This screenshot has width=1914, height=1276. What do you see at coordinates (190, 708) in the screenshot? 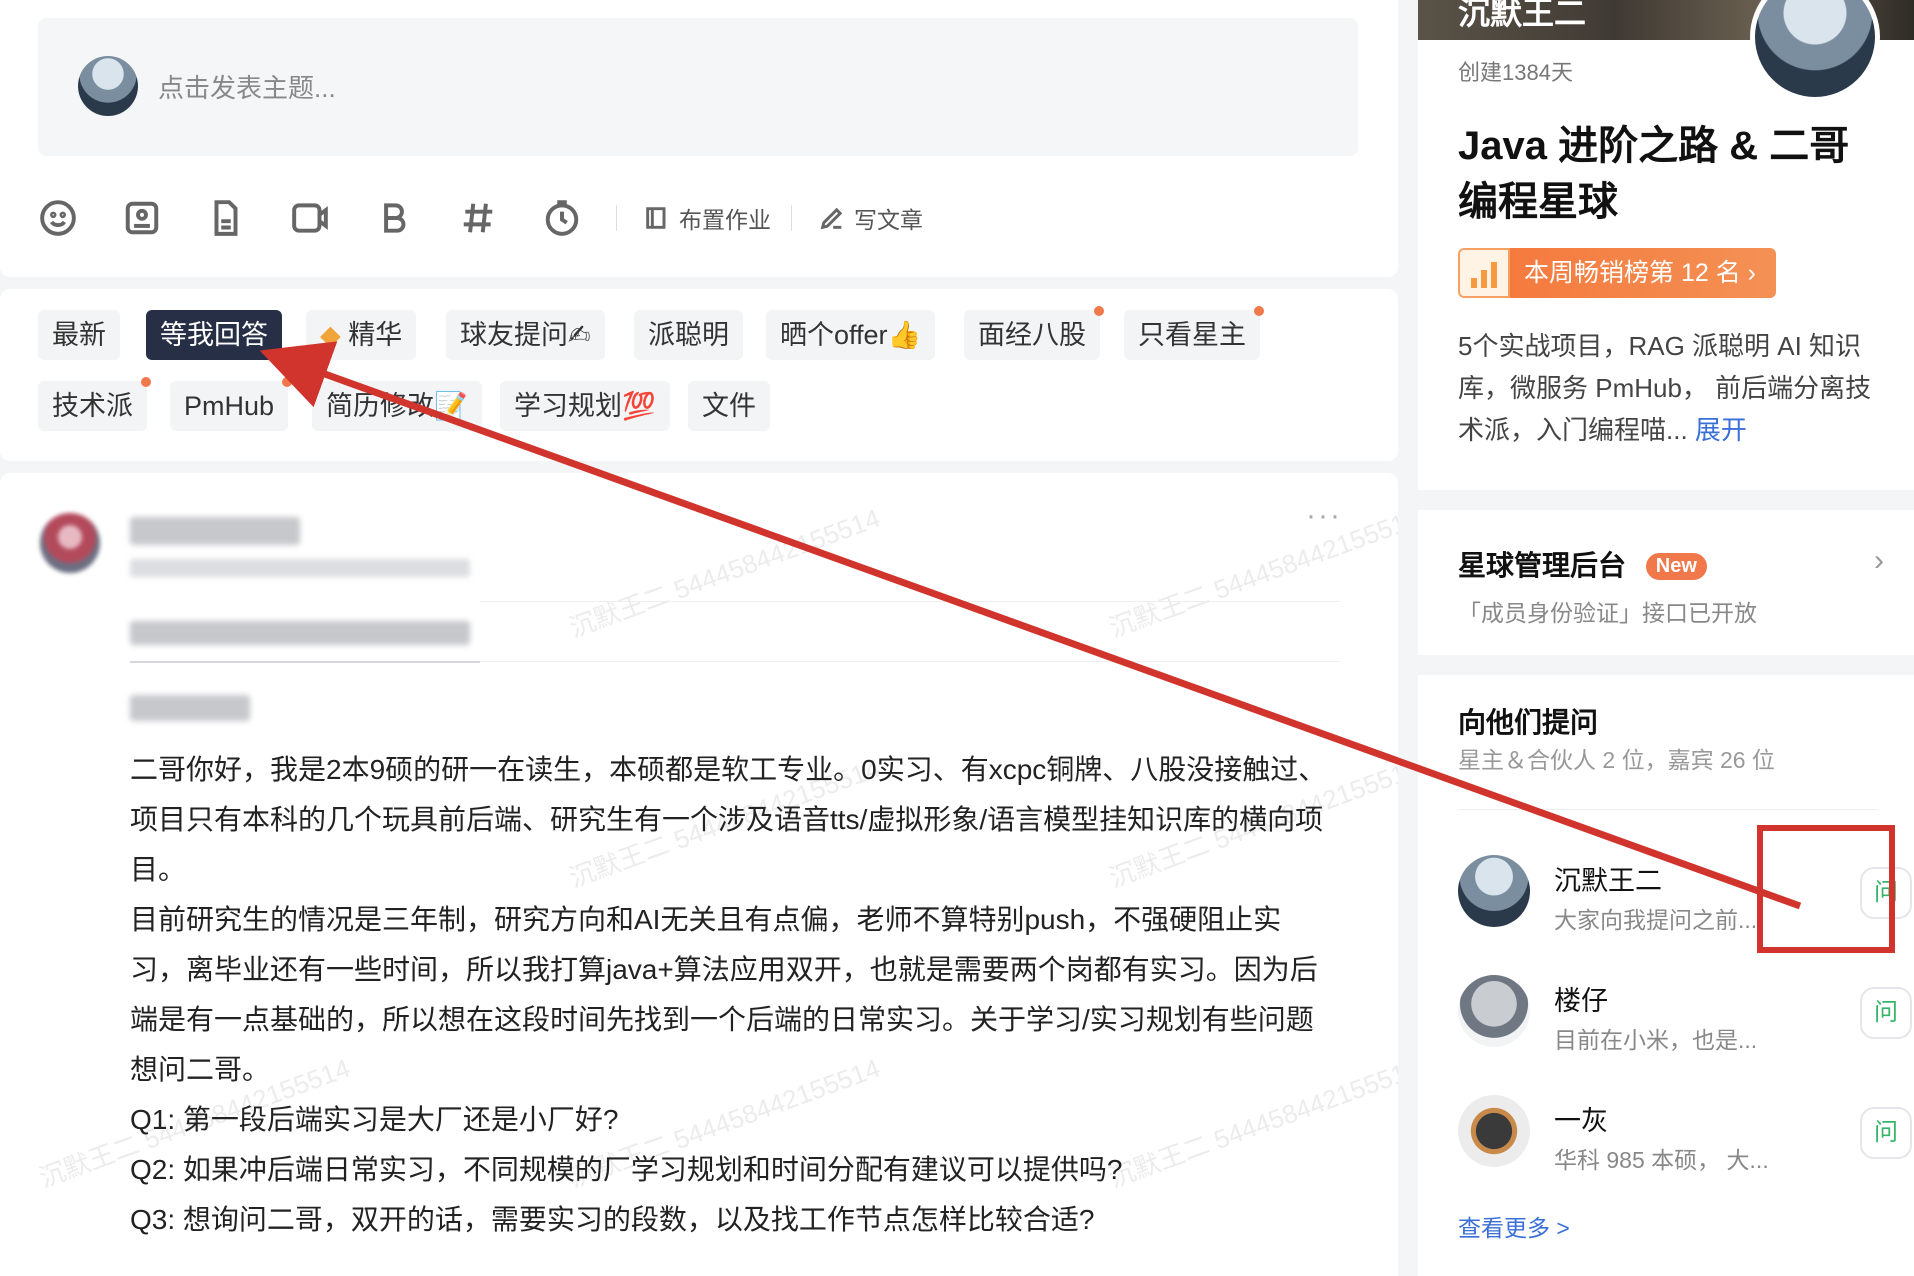
I see `post-title-blurred` at bounding box center [190, 708].